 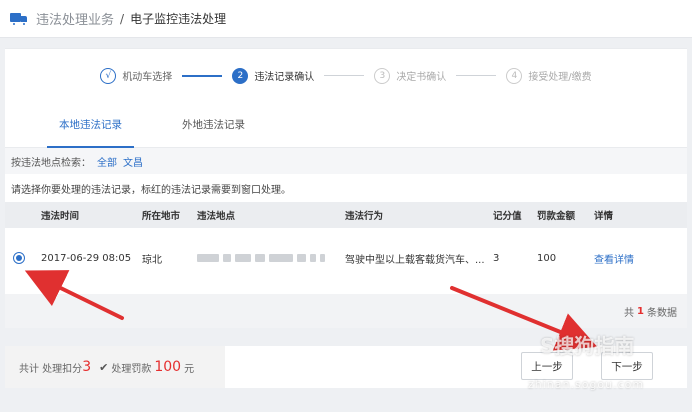 I want to click on header-time: 违法时间, so click(x=60, y=216).